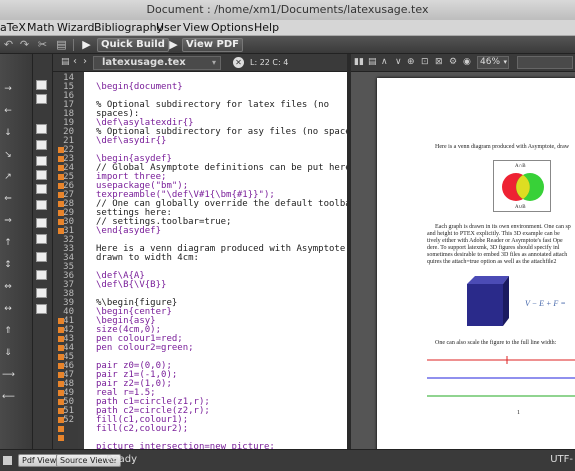 This screenshot has height=471, width=575. Describe the element at coordinates (467, 62) in the screenshot. I see `view-icon: ◉` at that location.